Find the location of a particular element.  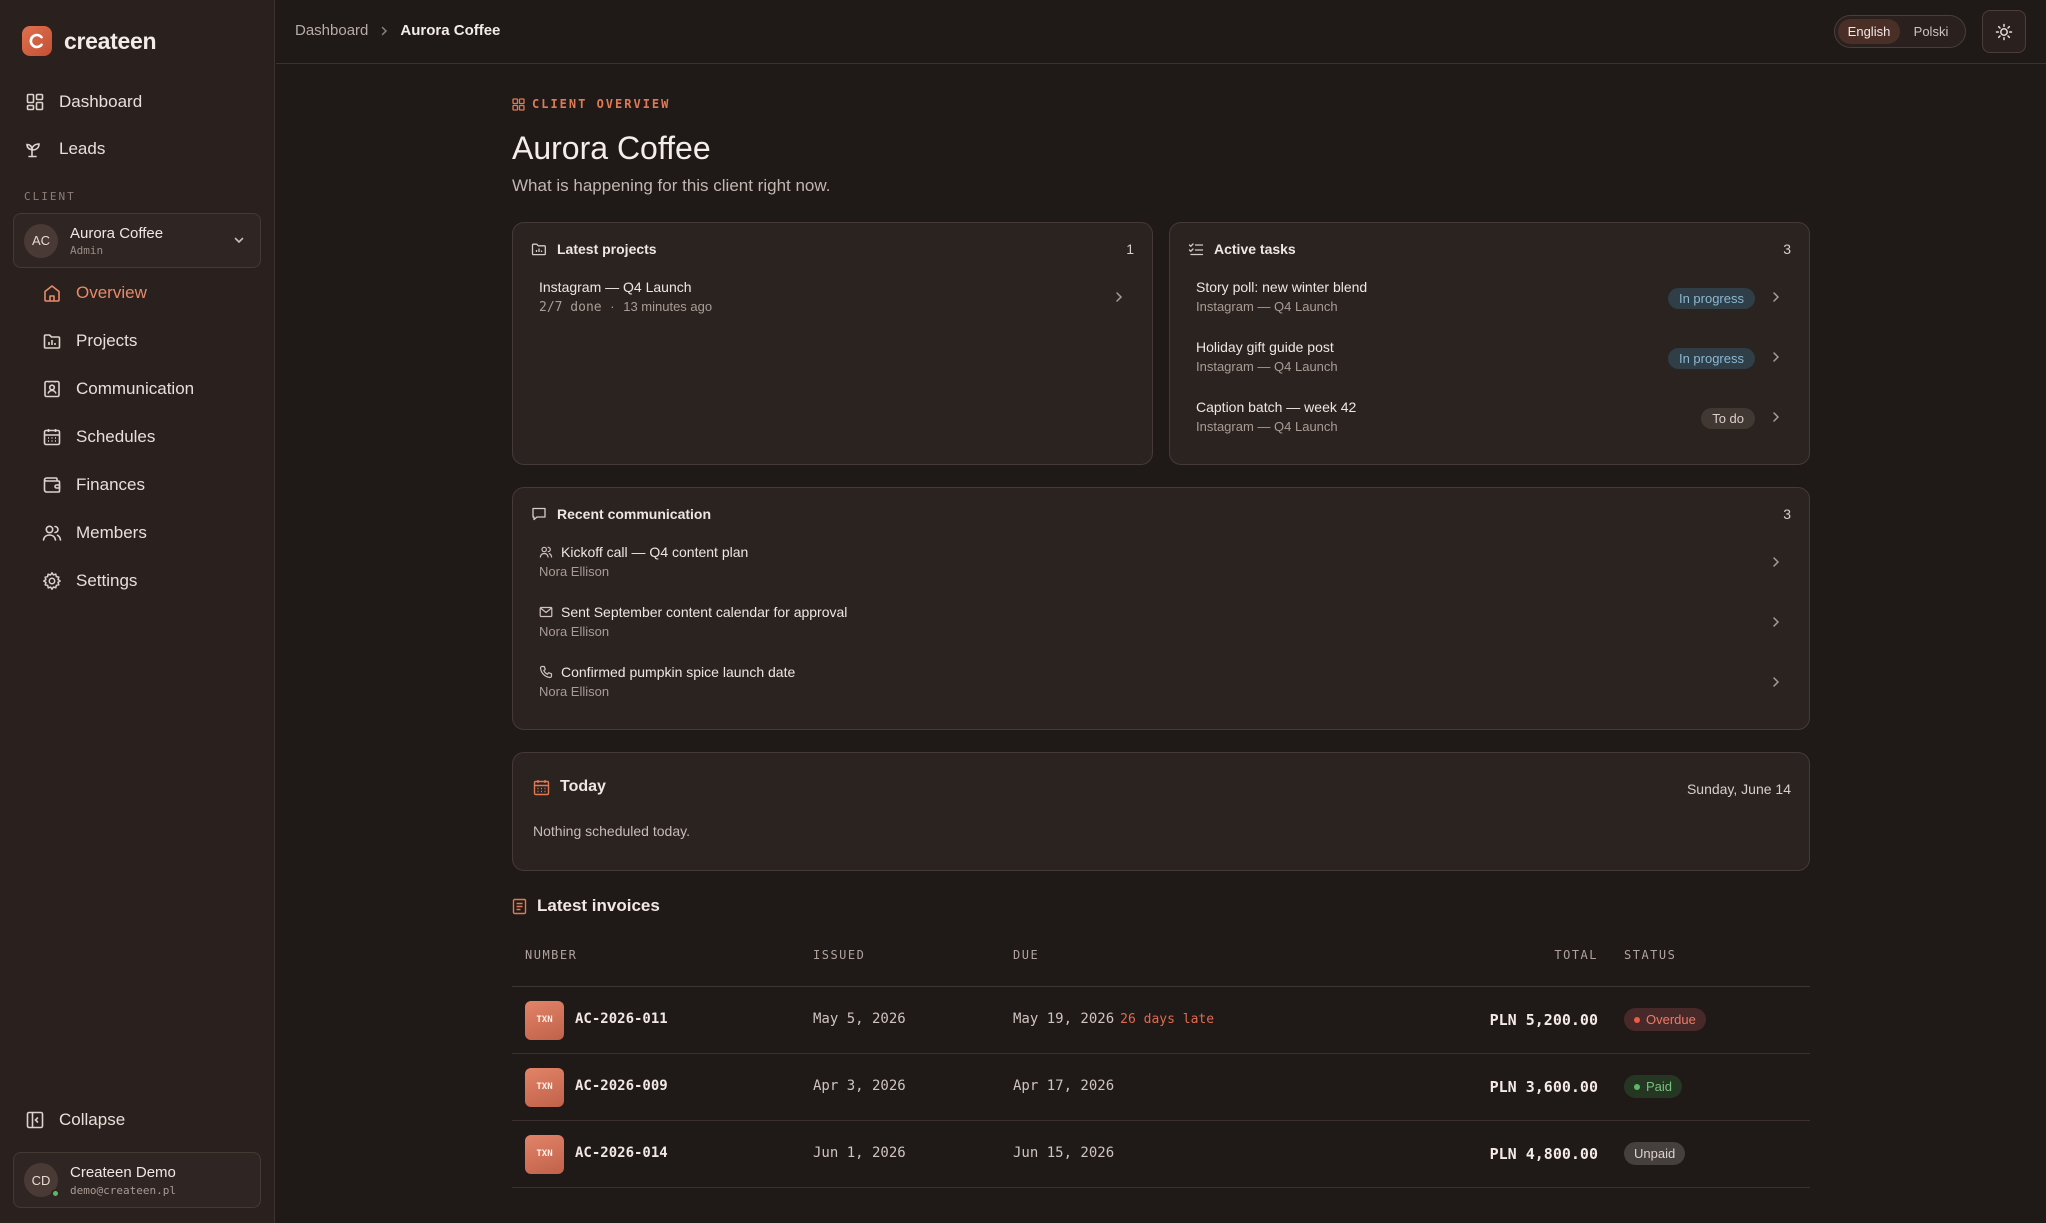

today-date: Sunday, June 14 is located at coordinates (1738, 789).